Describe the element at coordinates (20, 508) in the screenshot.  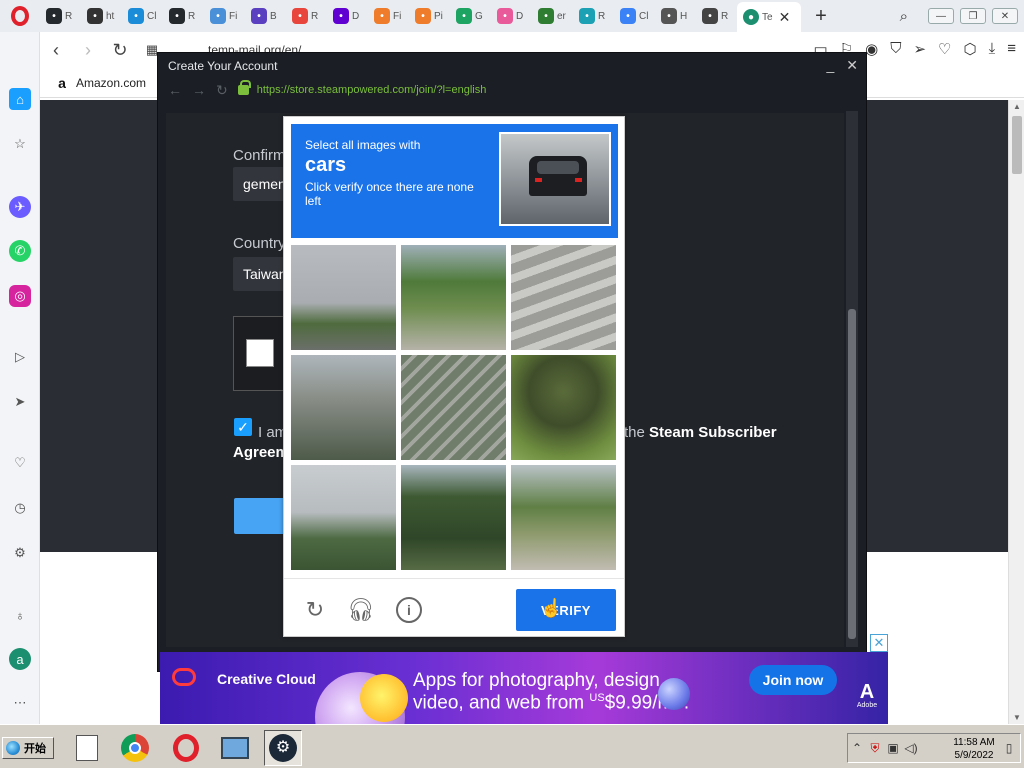
I see `history-icon: ◷` at that location.